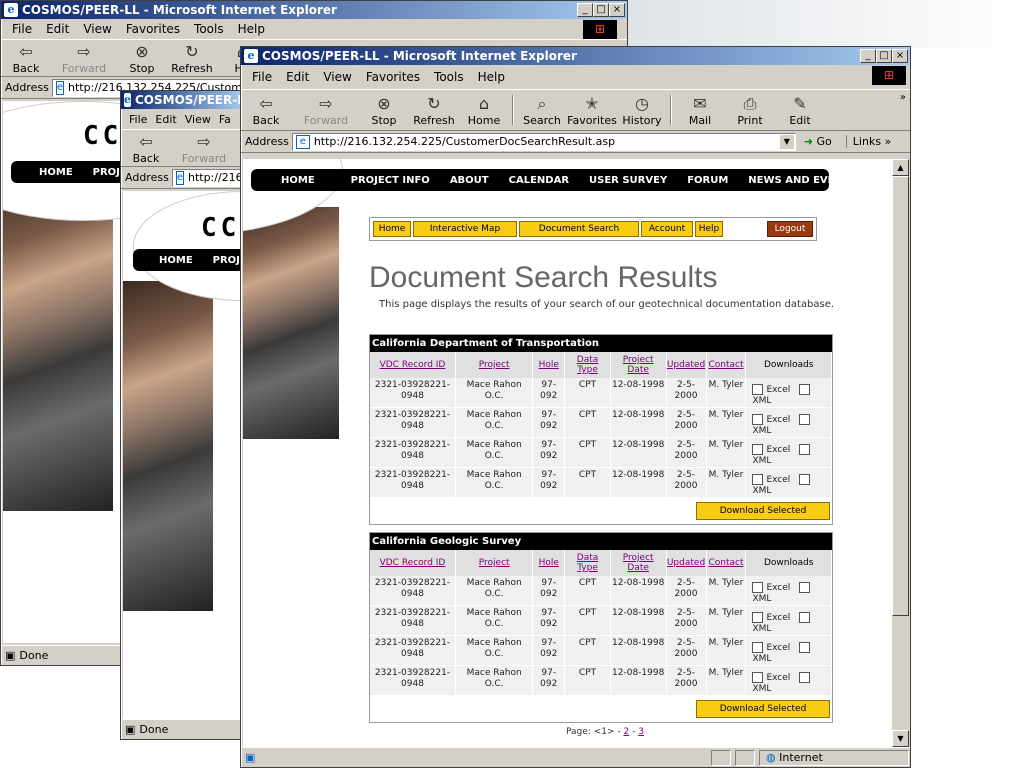 This screenshot has width=1024, height=768. What do you see at coordinates (225, 119) in the screenshot?
I see `menu-favorites: Fa` at bounding box center [225, 119].